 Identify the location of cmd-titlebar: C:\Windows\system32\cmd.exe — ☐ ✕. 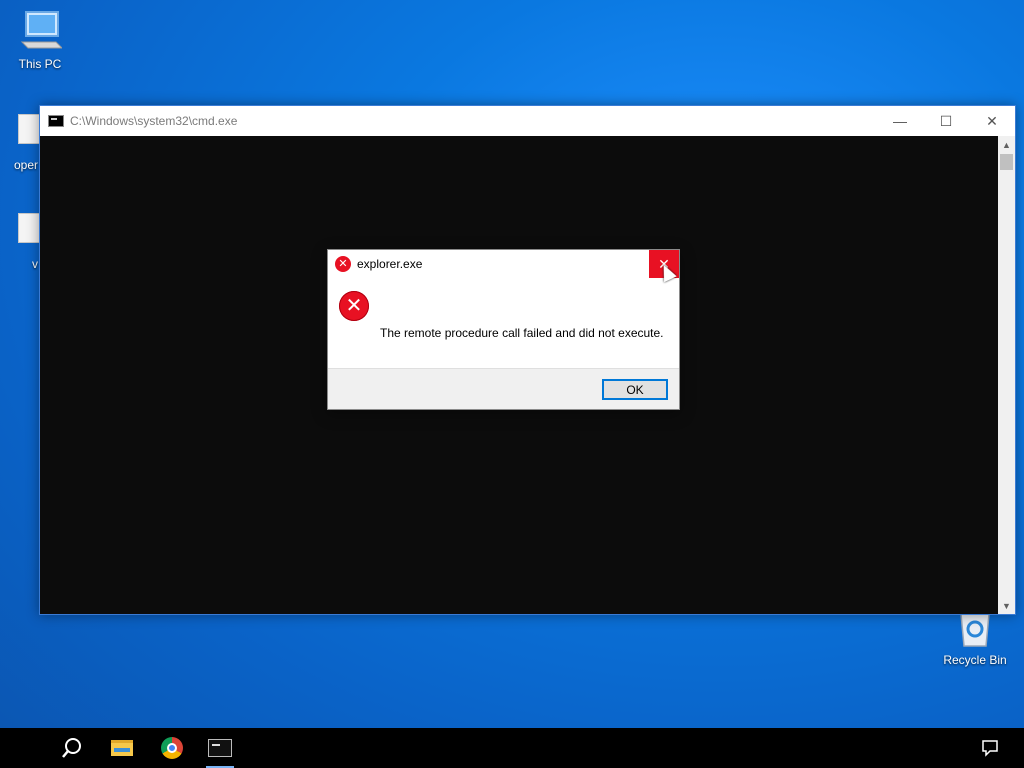
(527, 121).